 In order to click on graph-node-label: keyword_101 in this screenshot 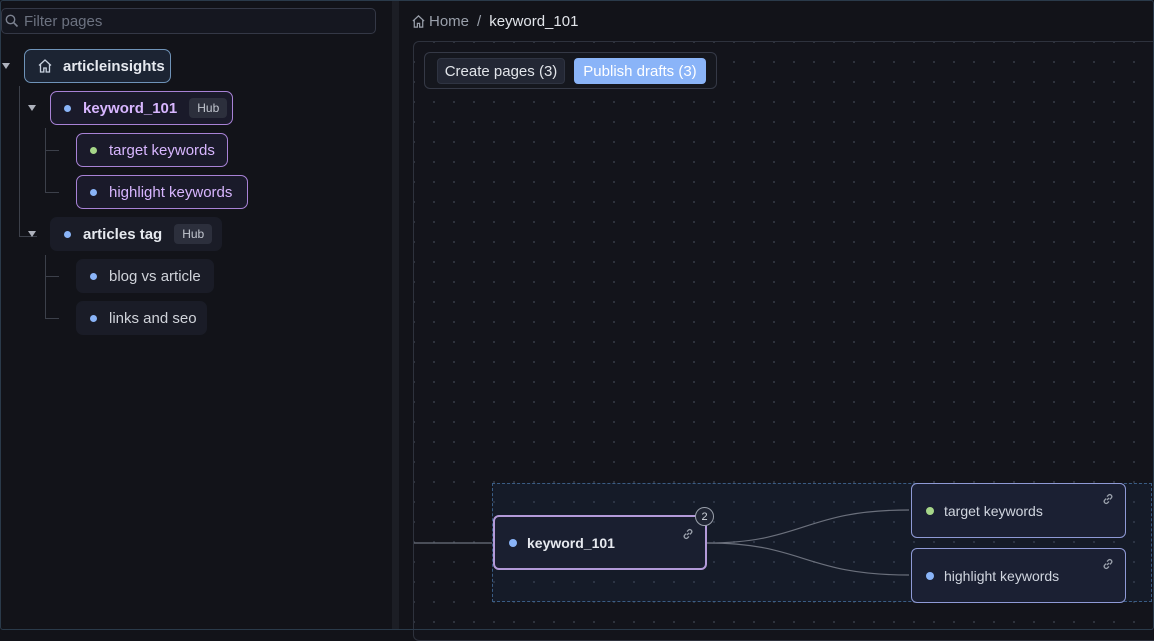, I will do `click(571, 542)`.